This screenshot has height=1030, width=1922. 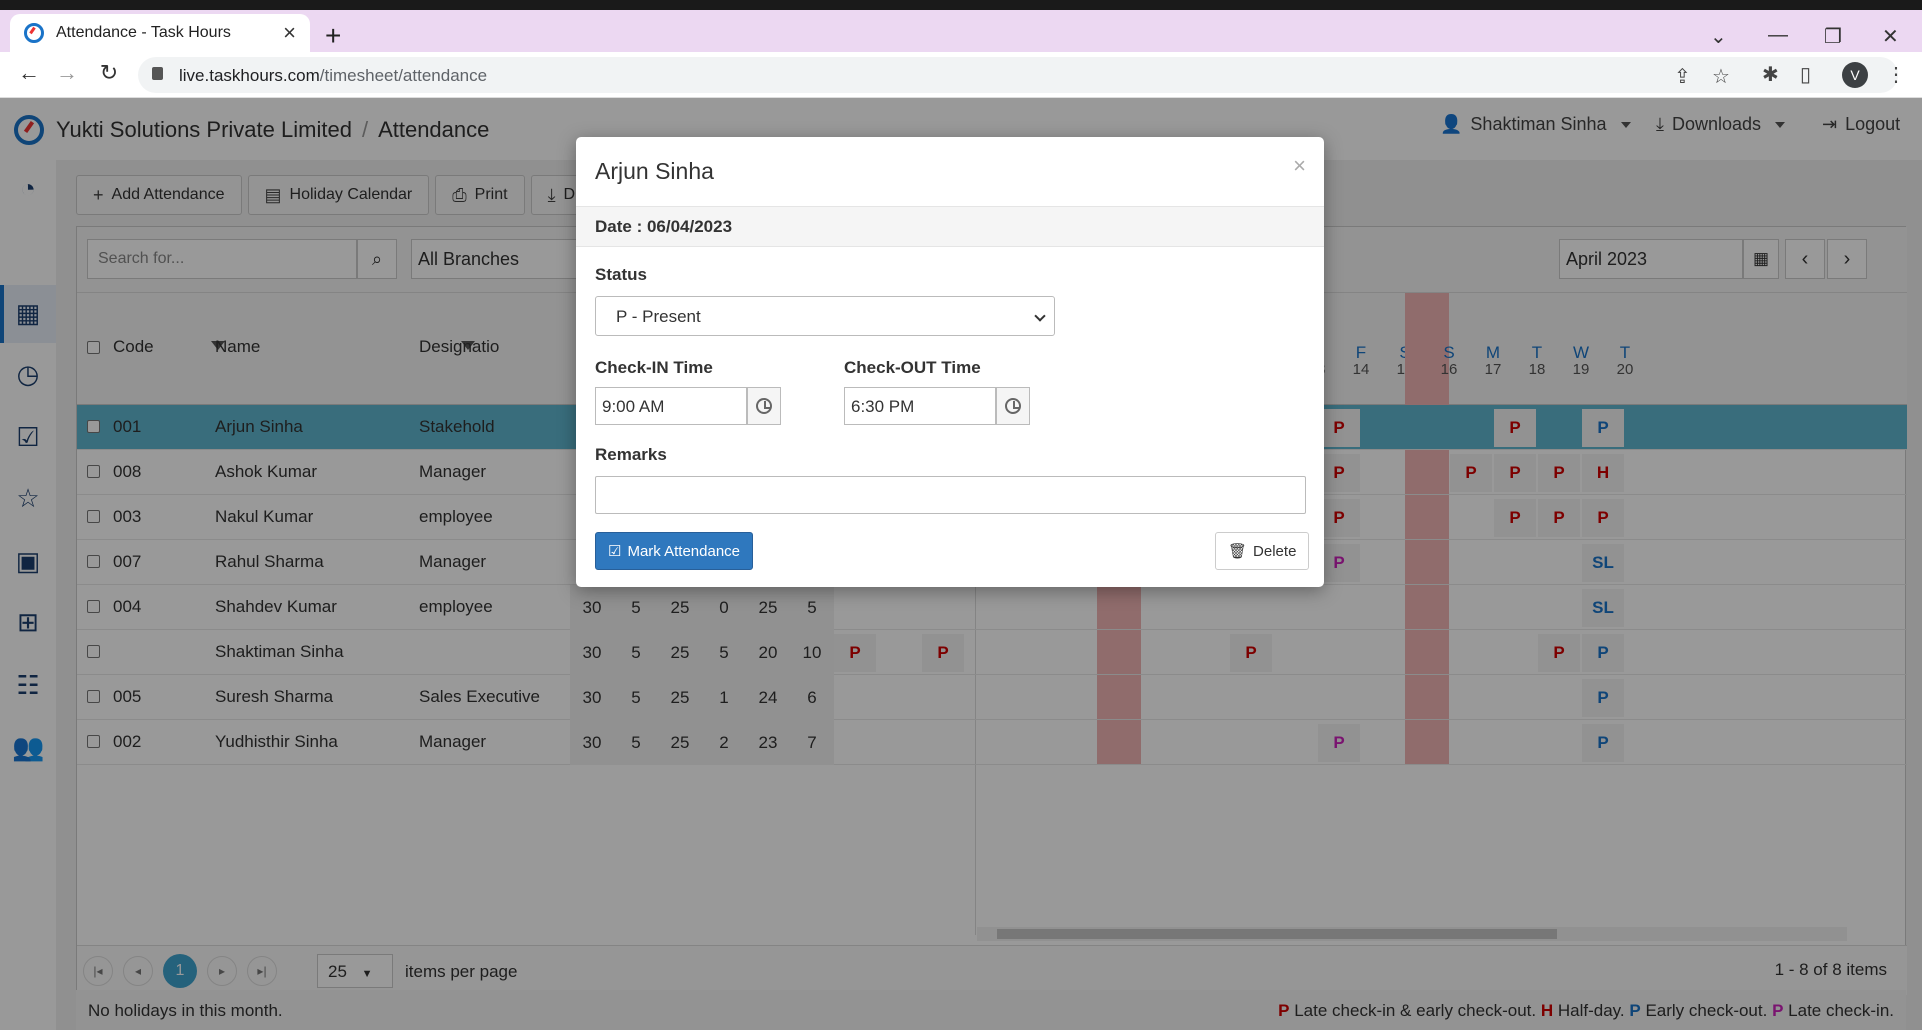 What do you see at coordinates (67, 73) in the screenshot?
I see `forward-icon: →` at bounding box center [67, 73].